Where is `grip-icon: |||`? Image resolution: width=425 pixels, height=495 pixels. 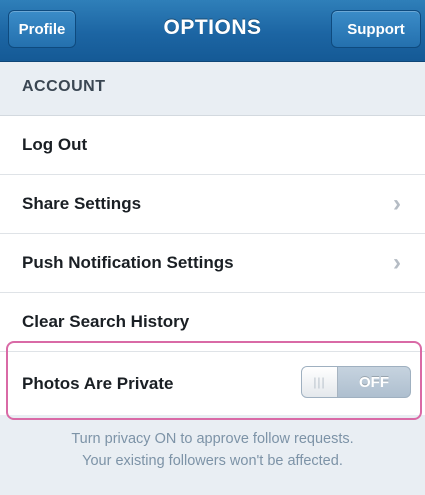
grip-icon: ||| is located at coordinates (319, 382).